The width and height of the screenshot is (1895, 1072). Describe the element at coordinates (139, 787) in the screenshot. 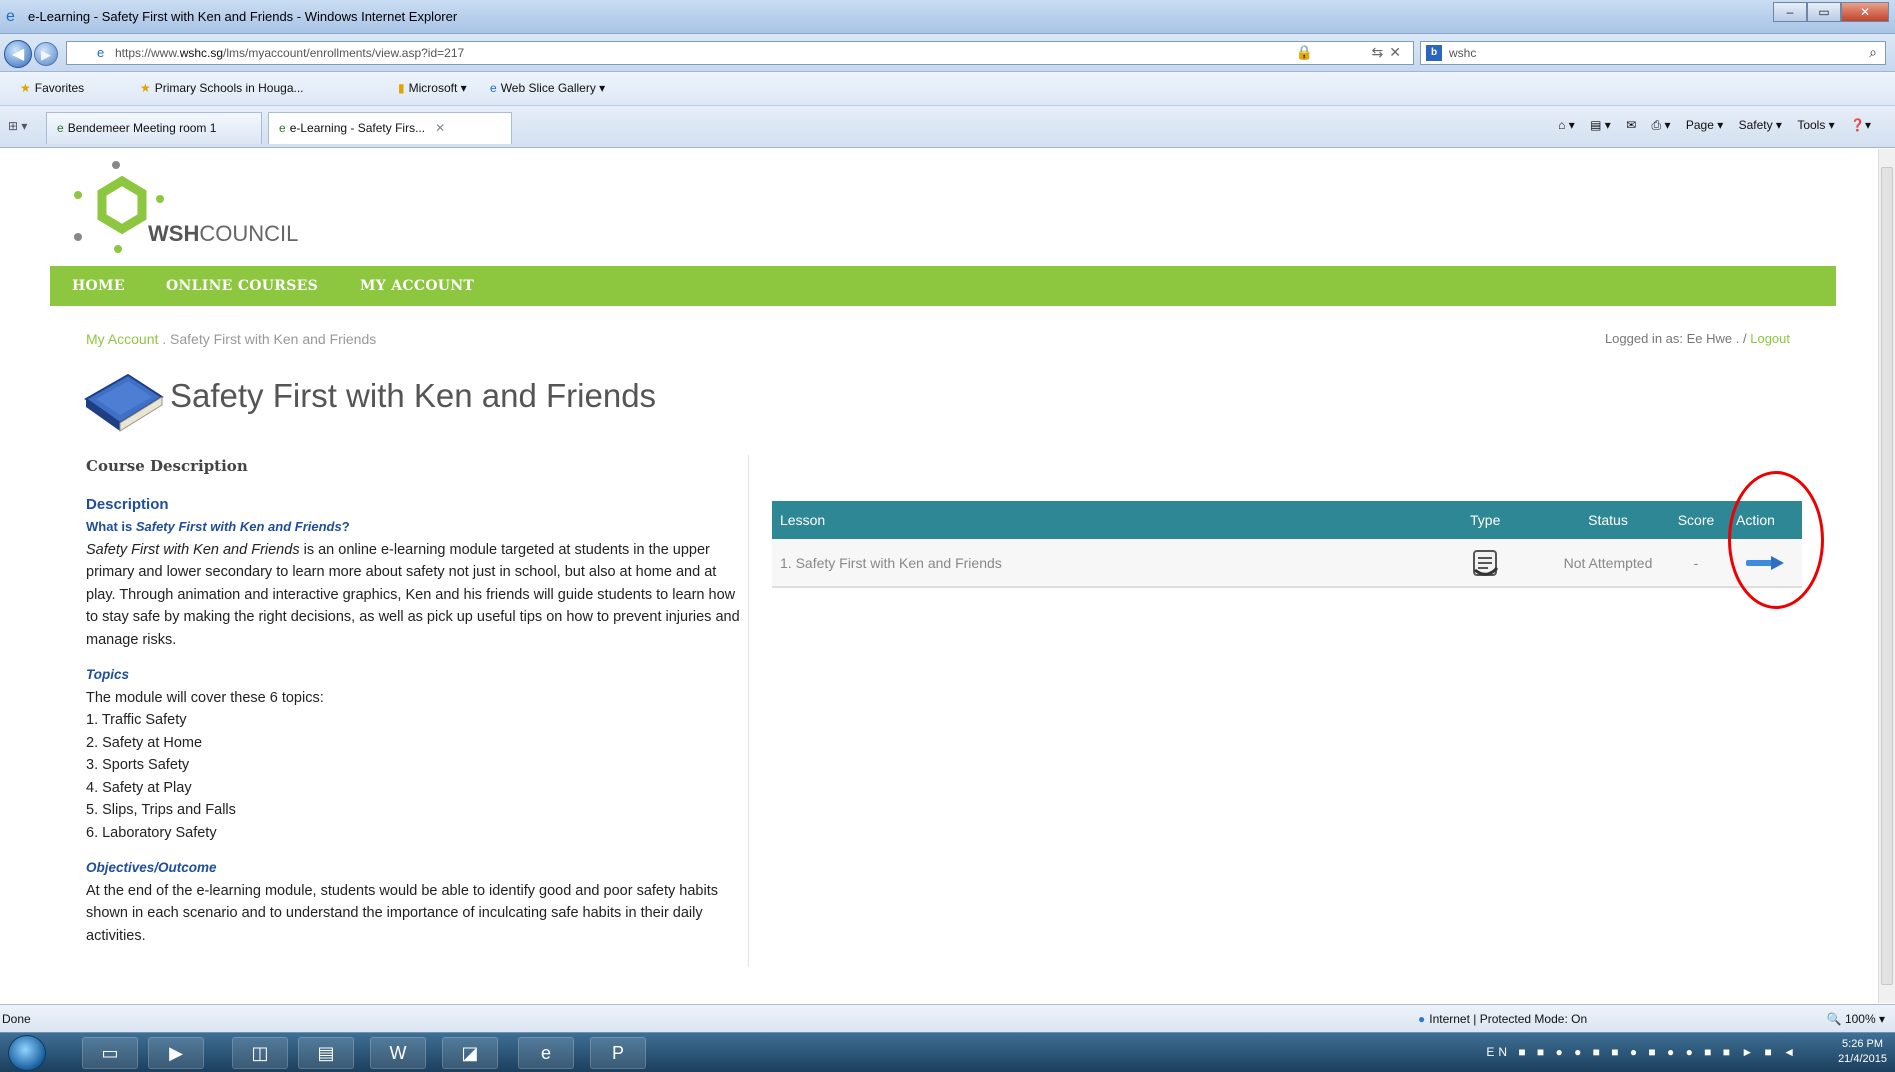

I see `topic-item: 4. Safety at Play` at that location.